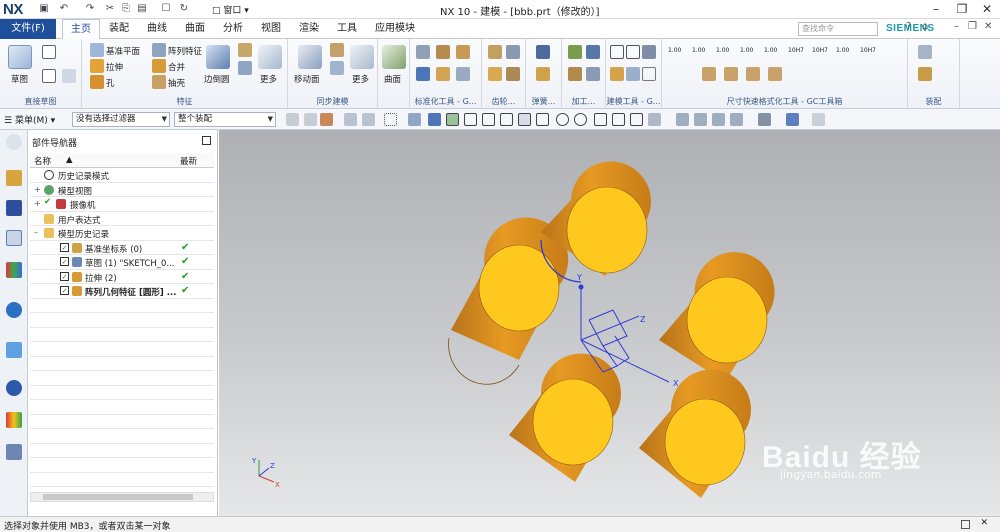 The height and width of the screenshot is (532, 1000). I want to click on hole-label: 孔, so click(110, 83).